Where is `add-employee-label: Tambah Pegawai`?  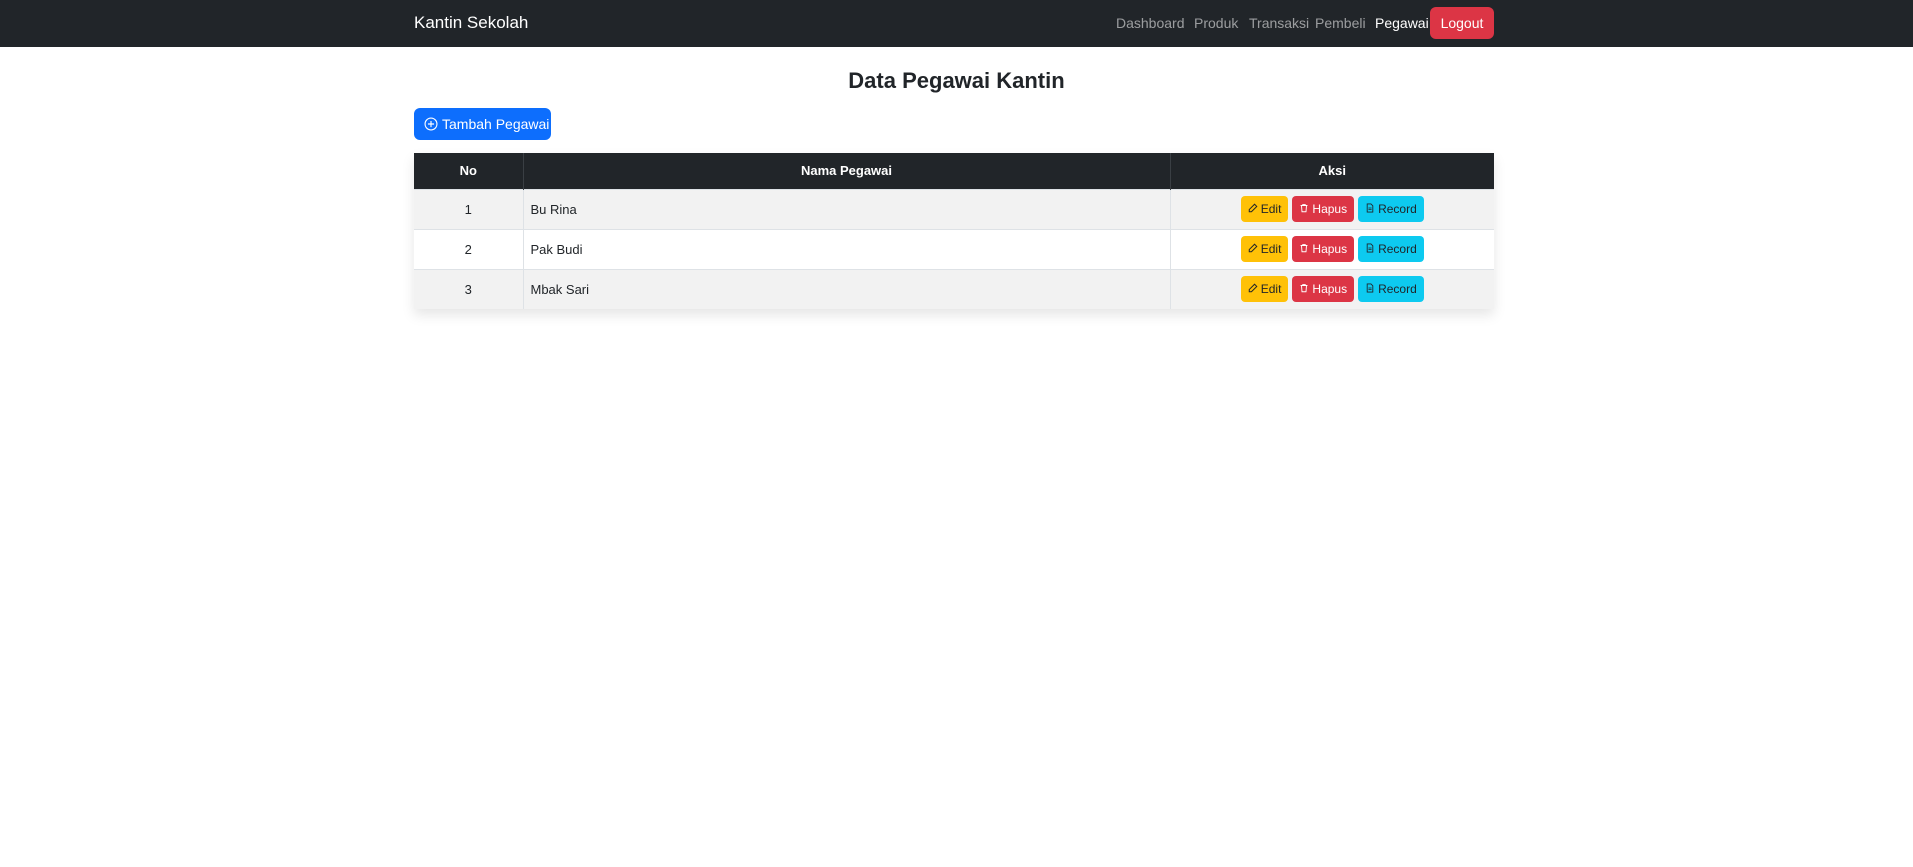 add-employee-label: Tambah Pegawai is located at coordinates (496, 124).